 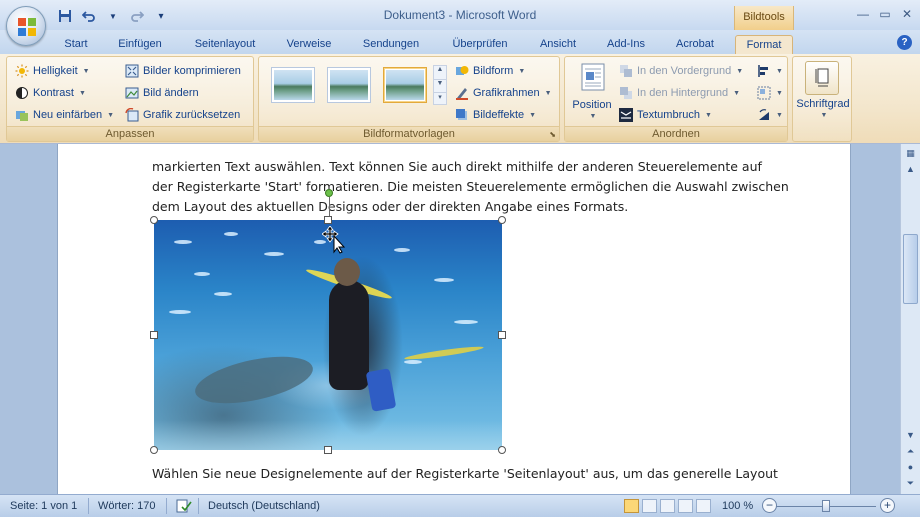 I want to click on resize-handle-sw, so click(x=154, y=450).